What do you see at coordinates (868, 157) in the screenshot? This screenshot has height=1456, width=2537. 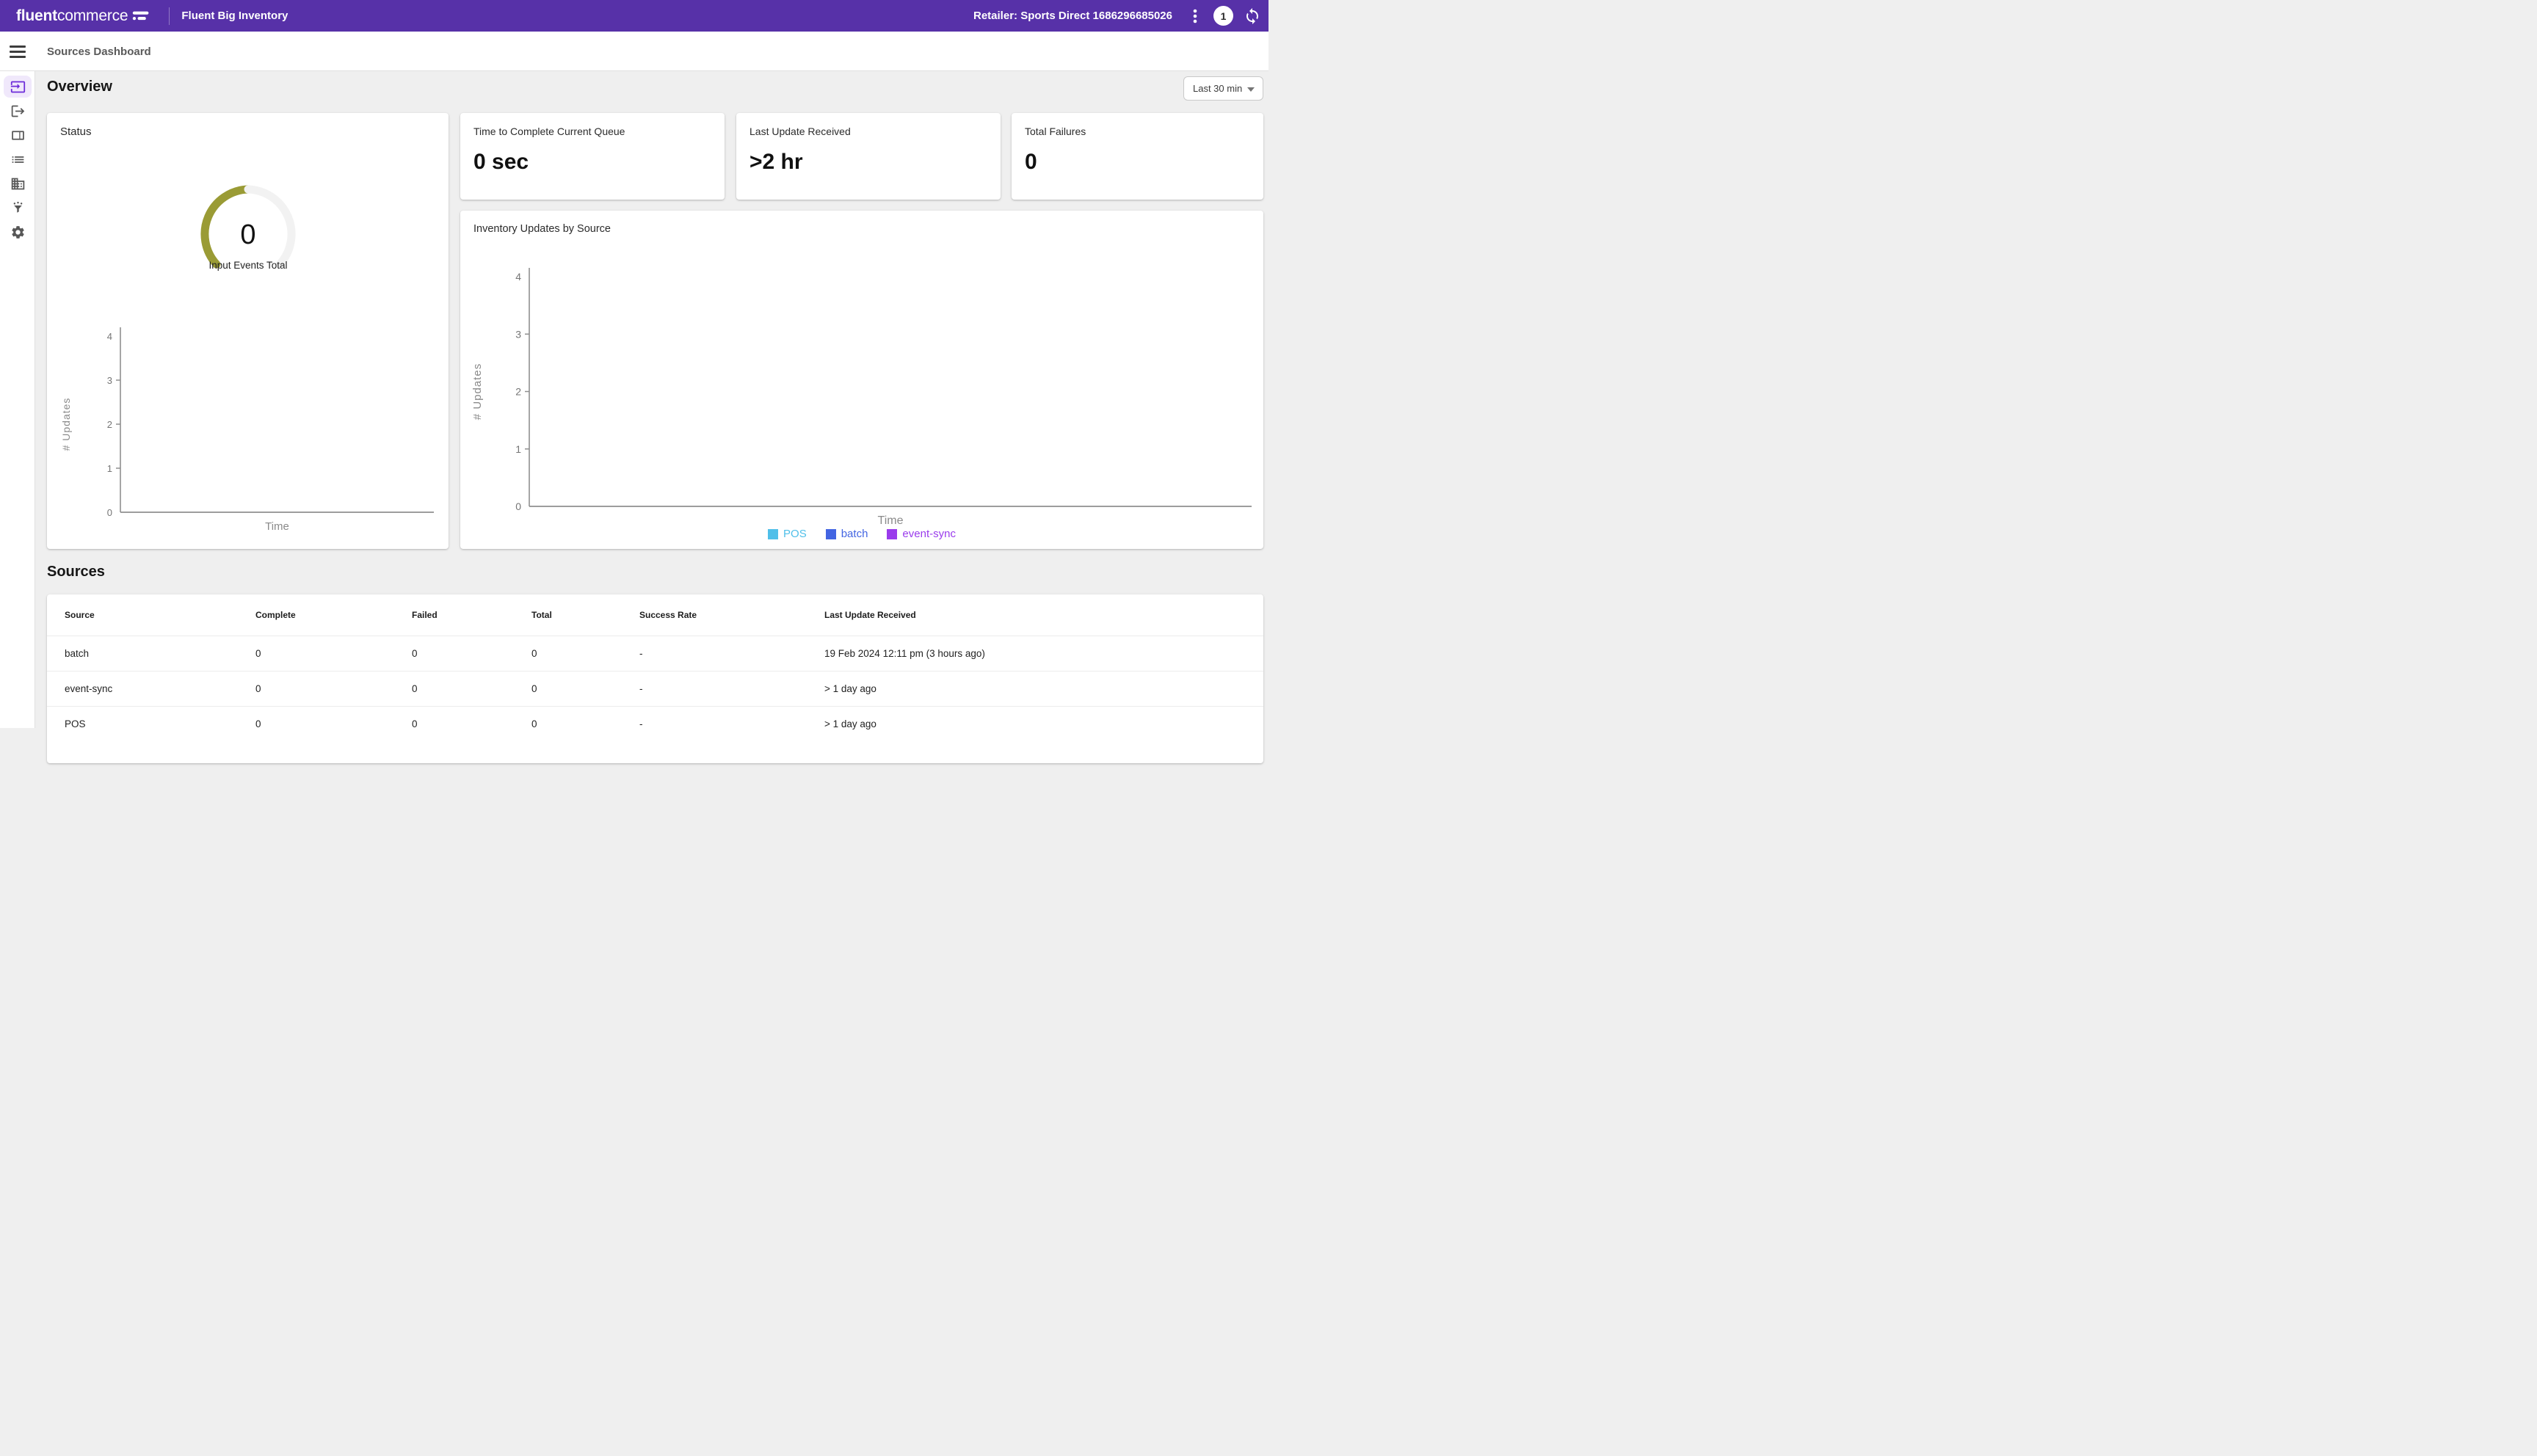 I see `metric-card-last-update: Last Update Received >2 hr` at bounding box center [868, 157].